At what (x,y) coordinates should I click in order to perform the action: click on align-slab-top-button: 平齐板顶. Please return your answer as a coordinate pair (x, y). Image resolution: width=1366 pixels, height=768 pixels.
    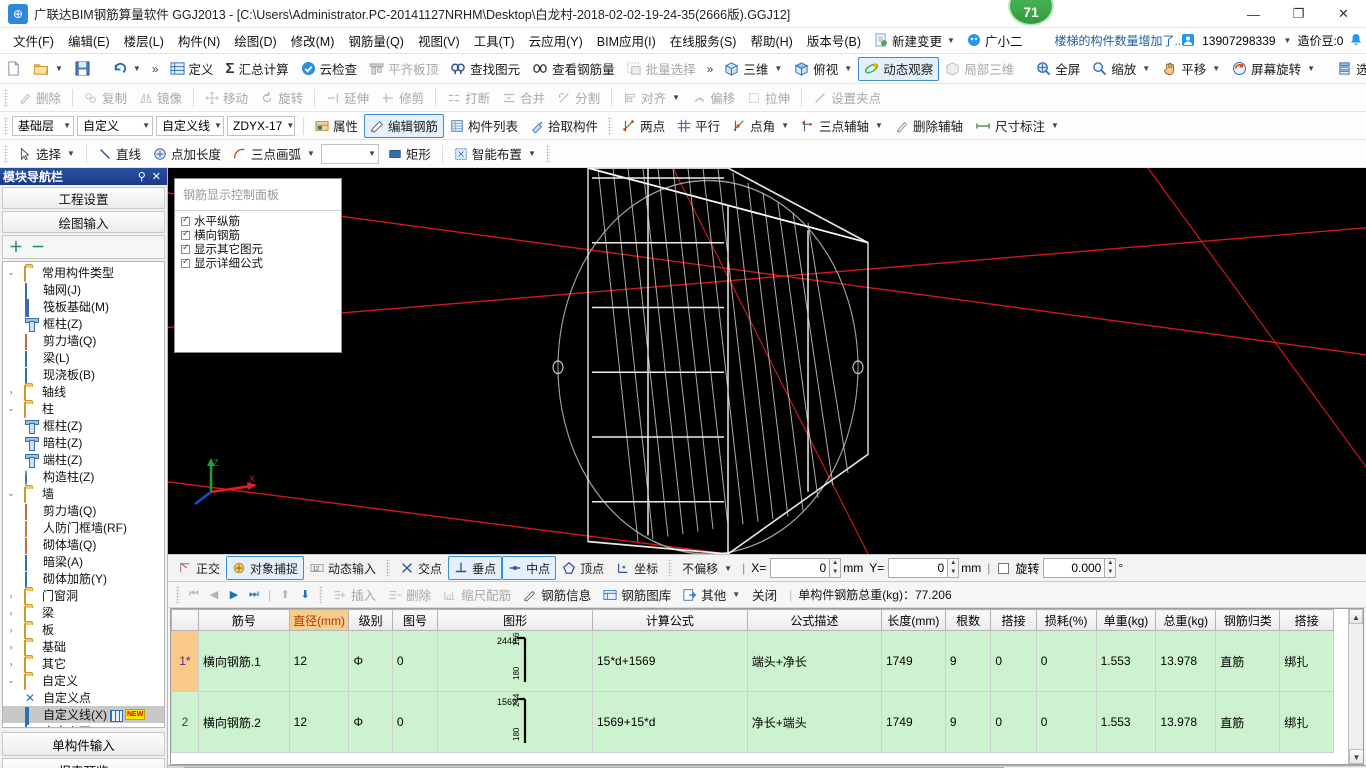
    Looking at the image, I should click on (403, 69).